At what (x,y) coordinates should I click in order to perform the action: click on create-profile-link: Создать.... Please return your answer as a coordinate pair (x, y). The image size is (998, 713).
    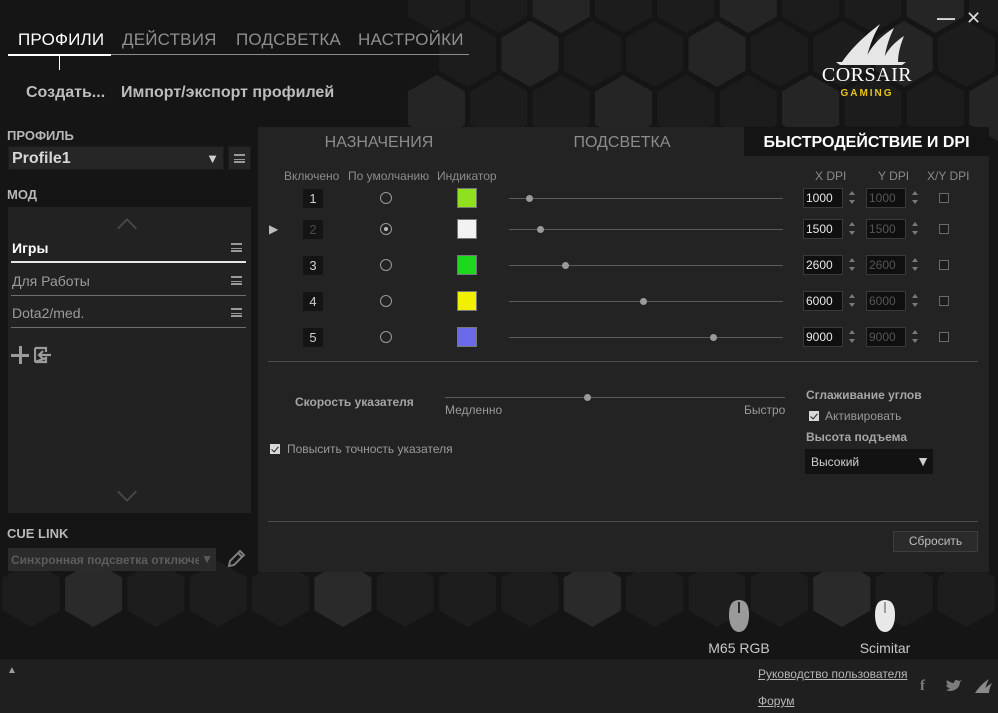
    Looking at the image, I should click on (65, 93).